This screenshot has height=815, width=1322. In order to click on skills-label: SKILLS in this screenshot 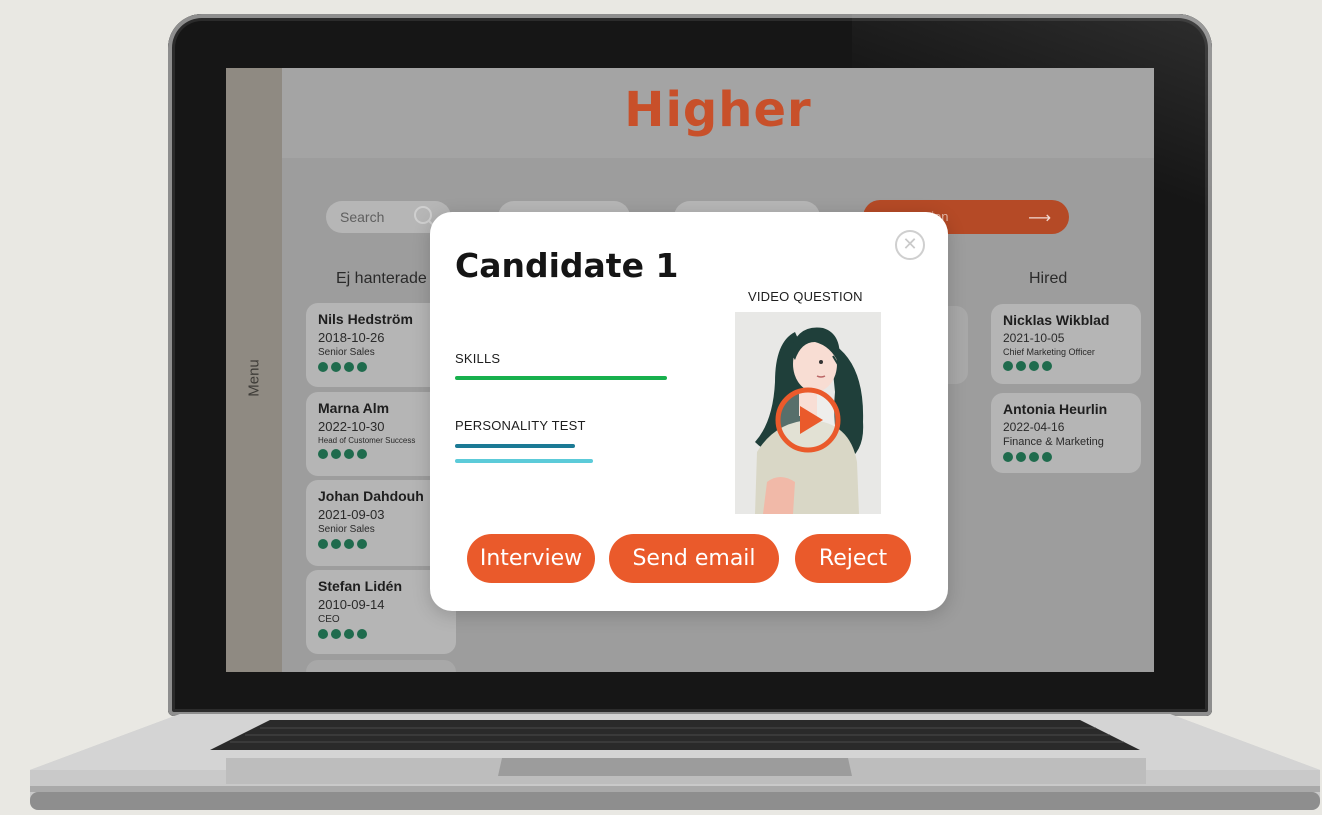, I will do `click(478, 358)`.